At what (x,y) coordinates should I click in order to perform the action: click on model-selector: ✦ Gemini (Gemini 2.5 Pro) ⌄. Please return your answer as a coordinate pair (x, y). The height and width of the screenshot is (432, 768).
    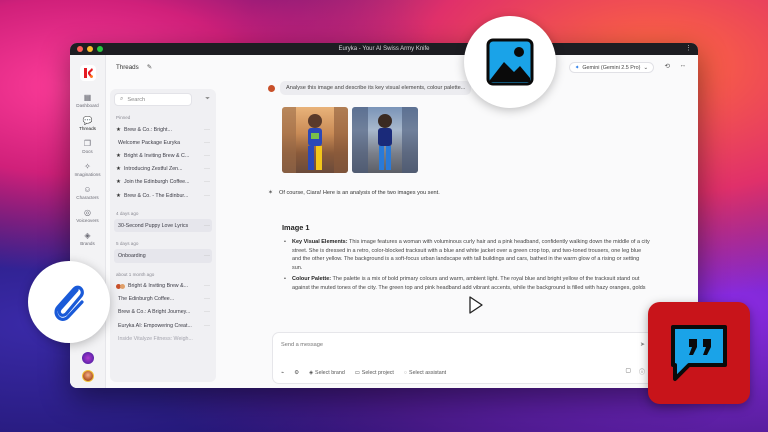
    Looking at the image, I should click on (611, 67).